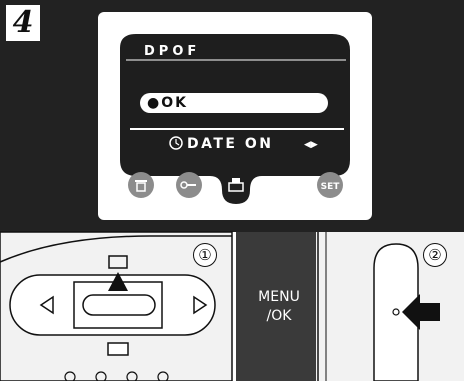  Describe the element at coordinates (141, 185) in the screenshot. I see `trash-icon` at that location.